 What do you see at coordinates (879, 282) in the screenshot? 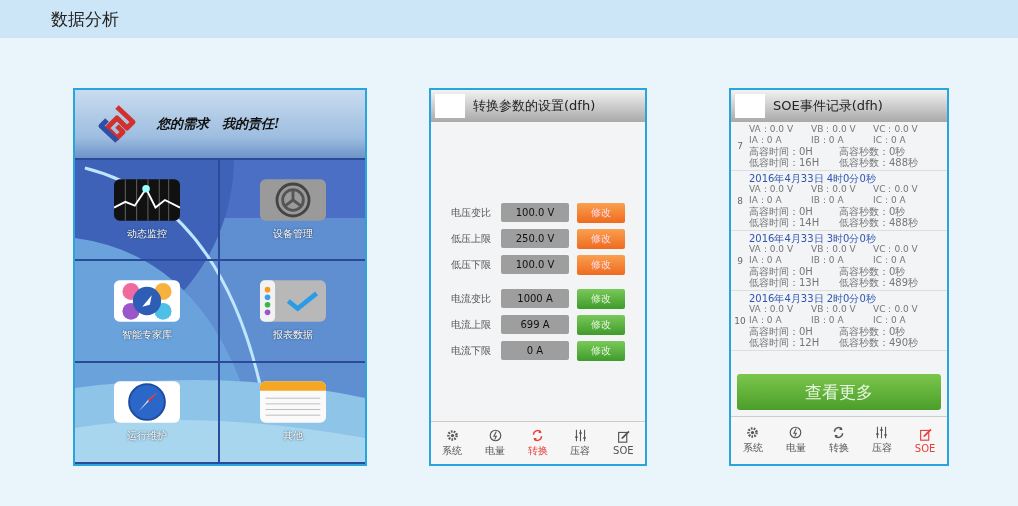
I see `reading: 低容秒数：489秒` at bounding box center [879, 282].